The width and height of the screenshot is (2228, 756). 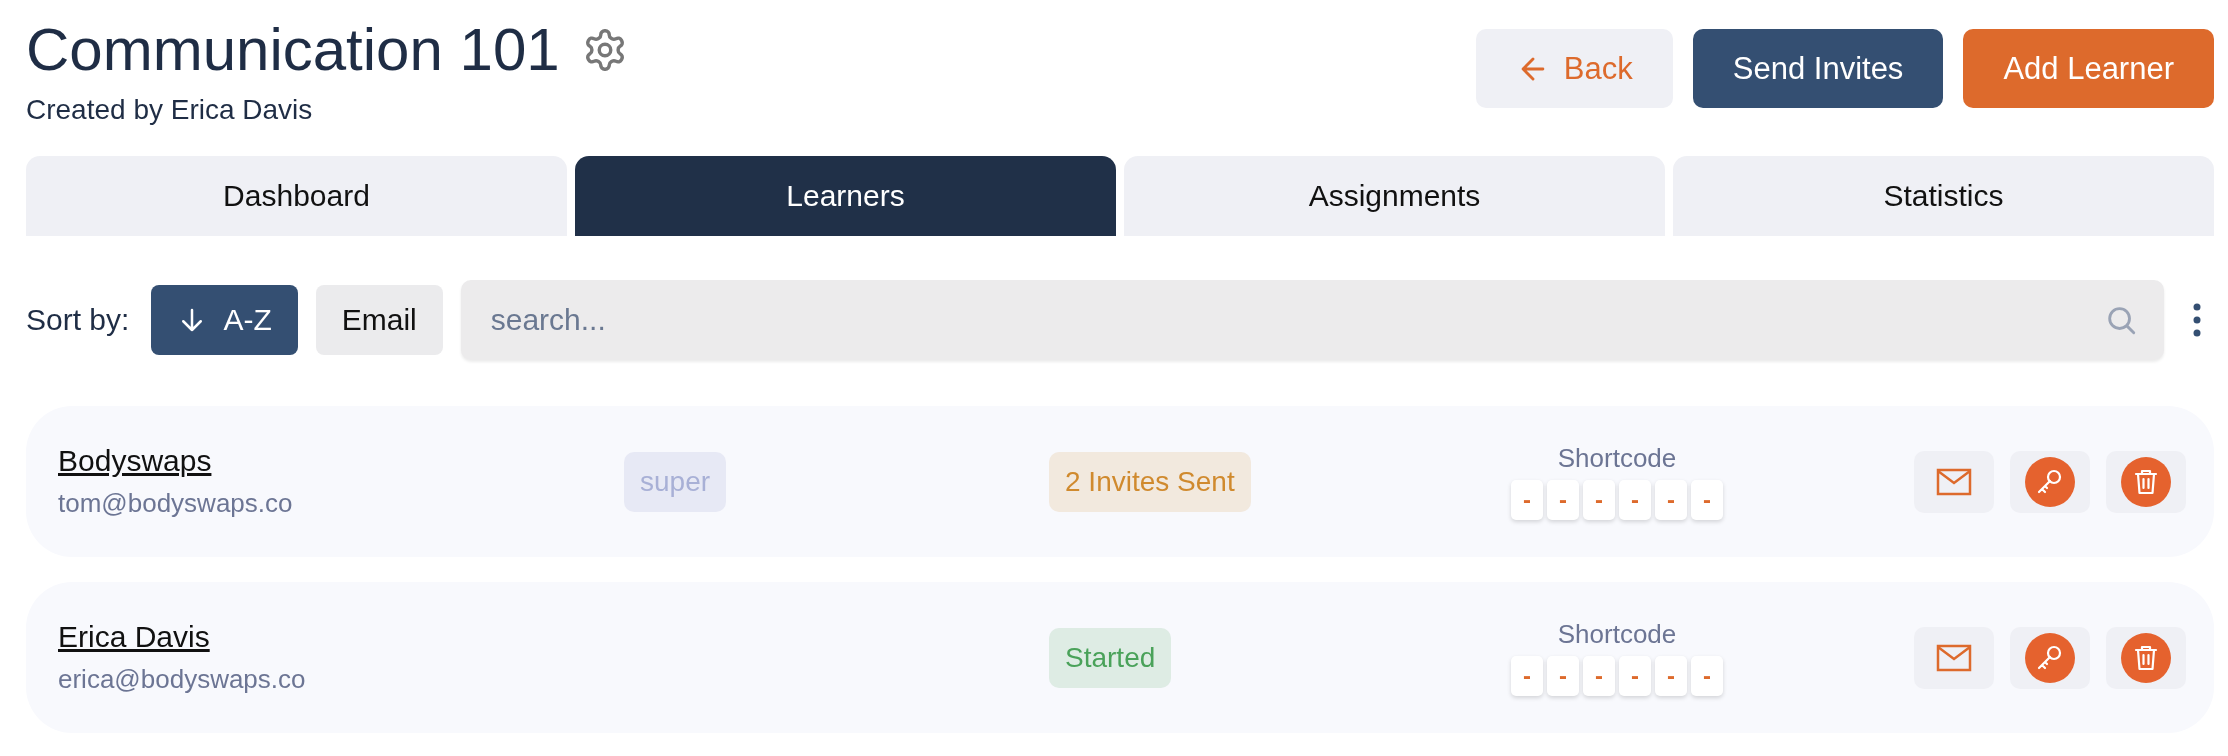 I want to click on sort-option: Email, so click(x=379, y=320).